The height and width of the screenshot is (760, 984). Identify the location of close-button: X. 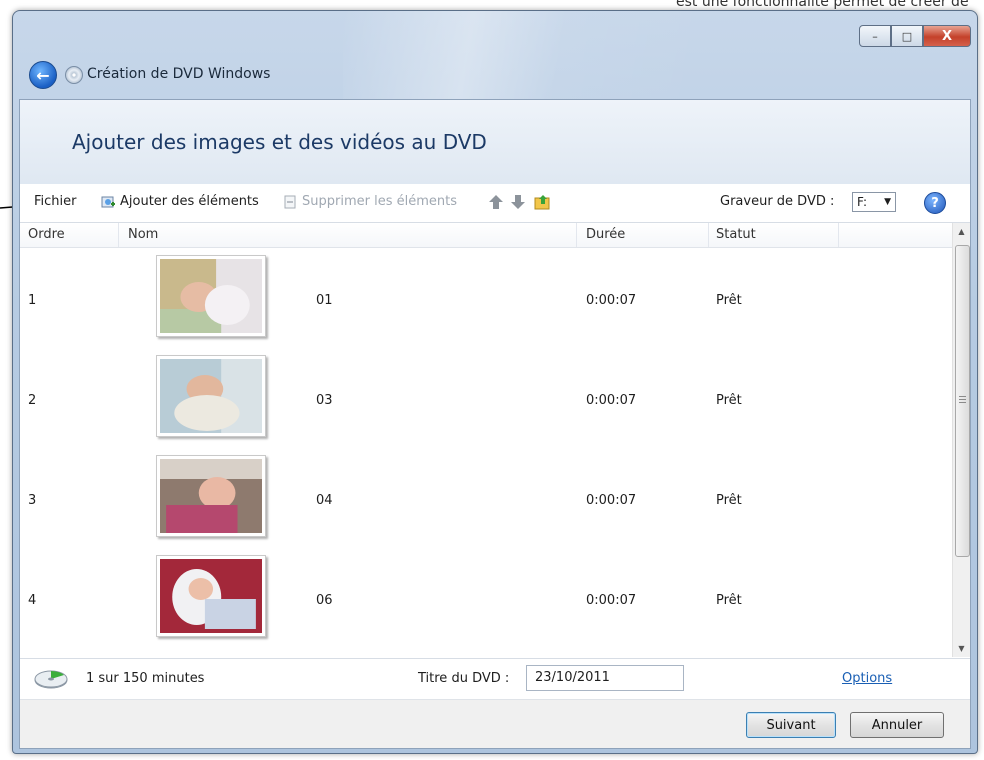
(947, 36).